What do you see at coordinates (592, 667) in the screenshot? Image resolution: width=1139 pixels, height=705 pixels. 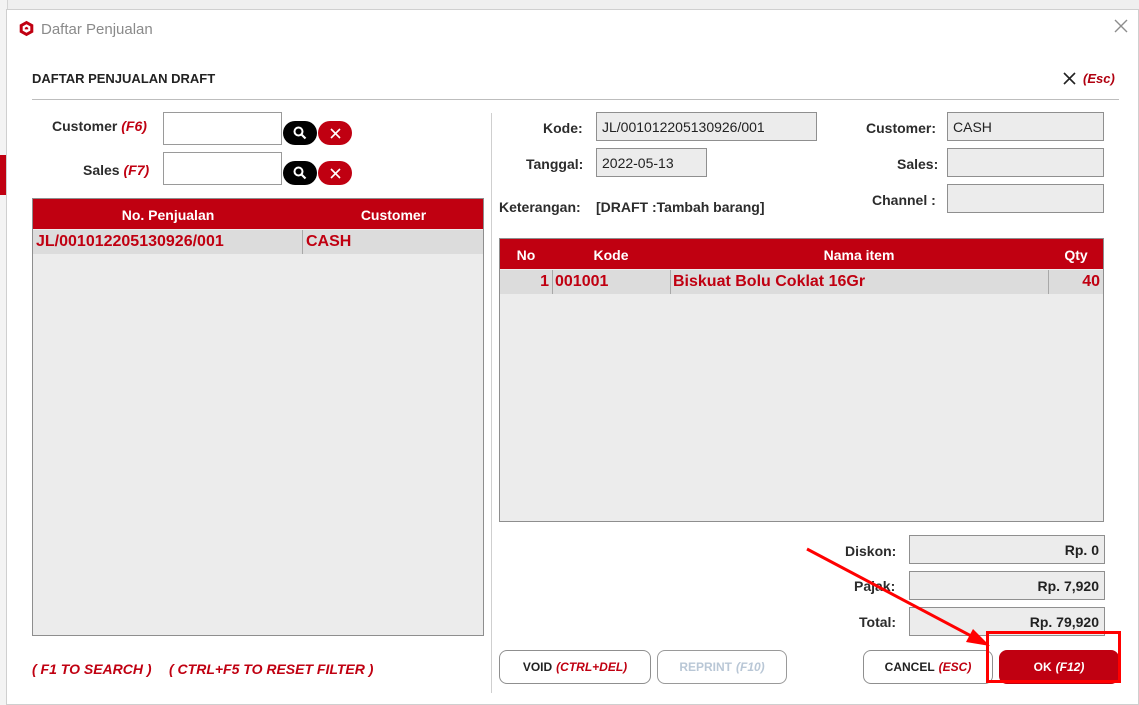 I see `void-button-shortcut: (CTRL+DEL)` at bounding box center [592, 667].